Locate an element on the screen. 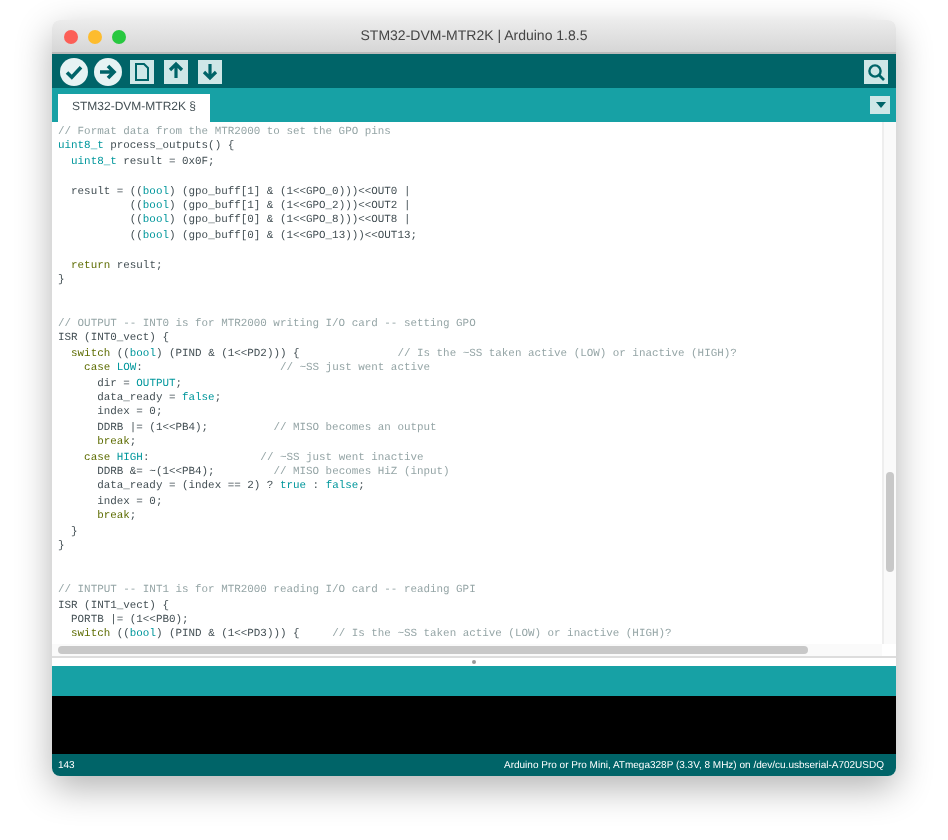 This screenshot has height=840, width=948. verify-button is located at coordinates (73, 71).